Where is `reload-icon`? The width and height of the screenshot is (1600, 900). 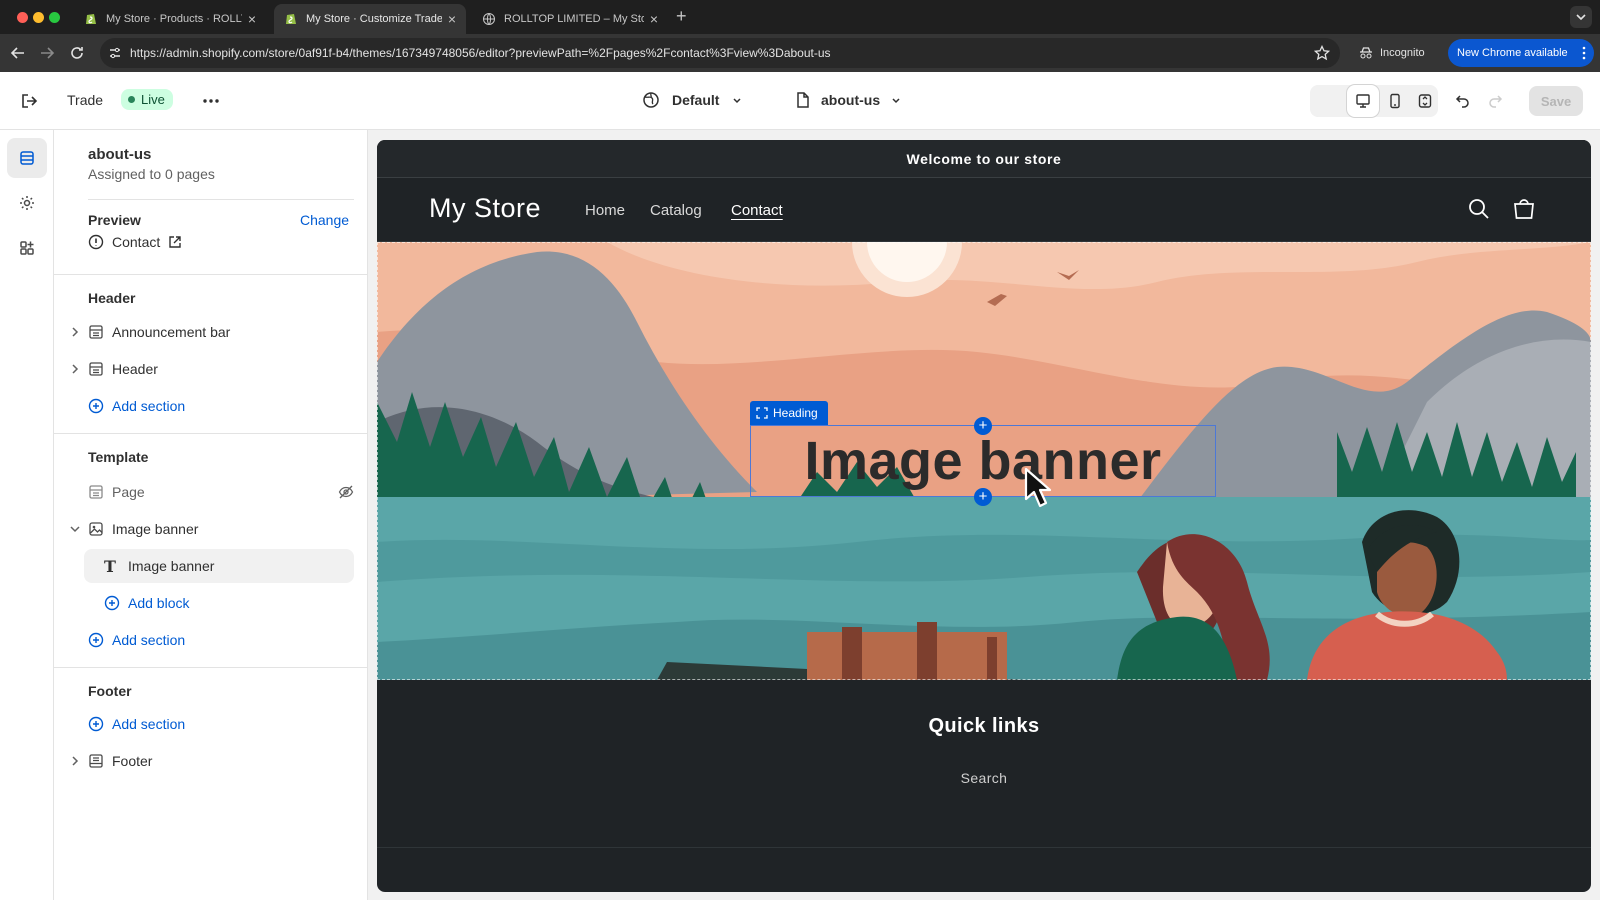
reload-icon is located at coordinates (77, 53).